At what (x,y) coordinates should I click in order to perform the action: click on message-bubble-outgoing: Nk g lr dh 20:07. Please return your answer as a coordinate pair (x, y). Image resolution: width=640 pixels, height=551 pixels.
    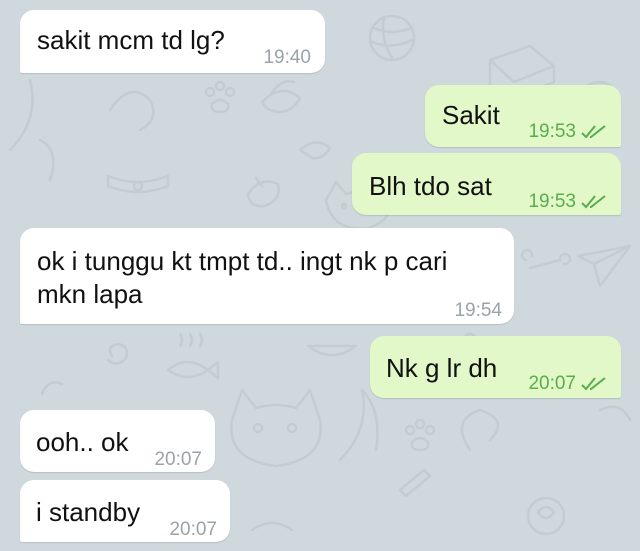
    Looking at the image, I should click on (495, 367).